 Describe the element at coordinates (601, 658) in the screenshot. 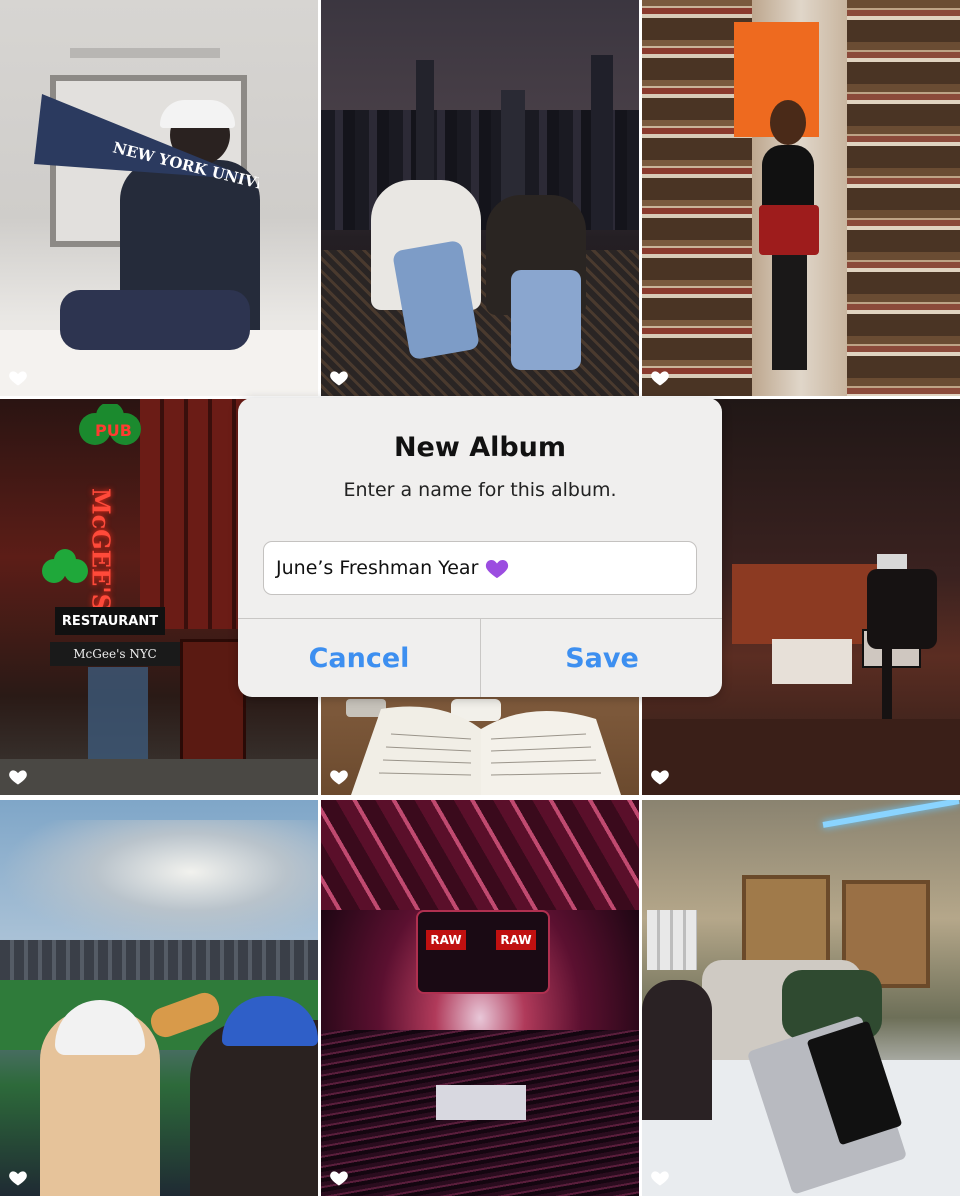

I see `save-button: Save` at that location.